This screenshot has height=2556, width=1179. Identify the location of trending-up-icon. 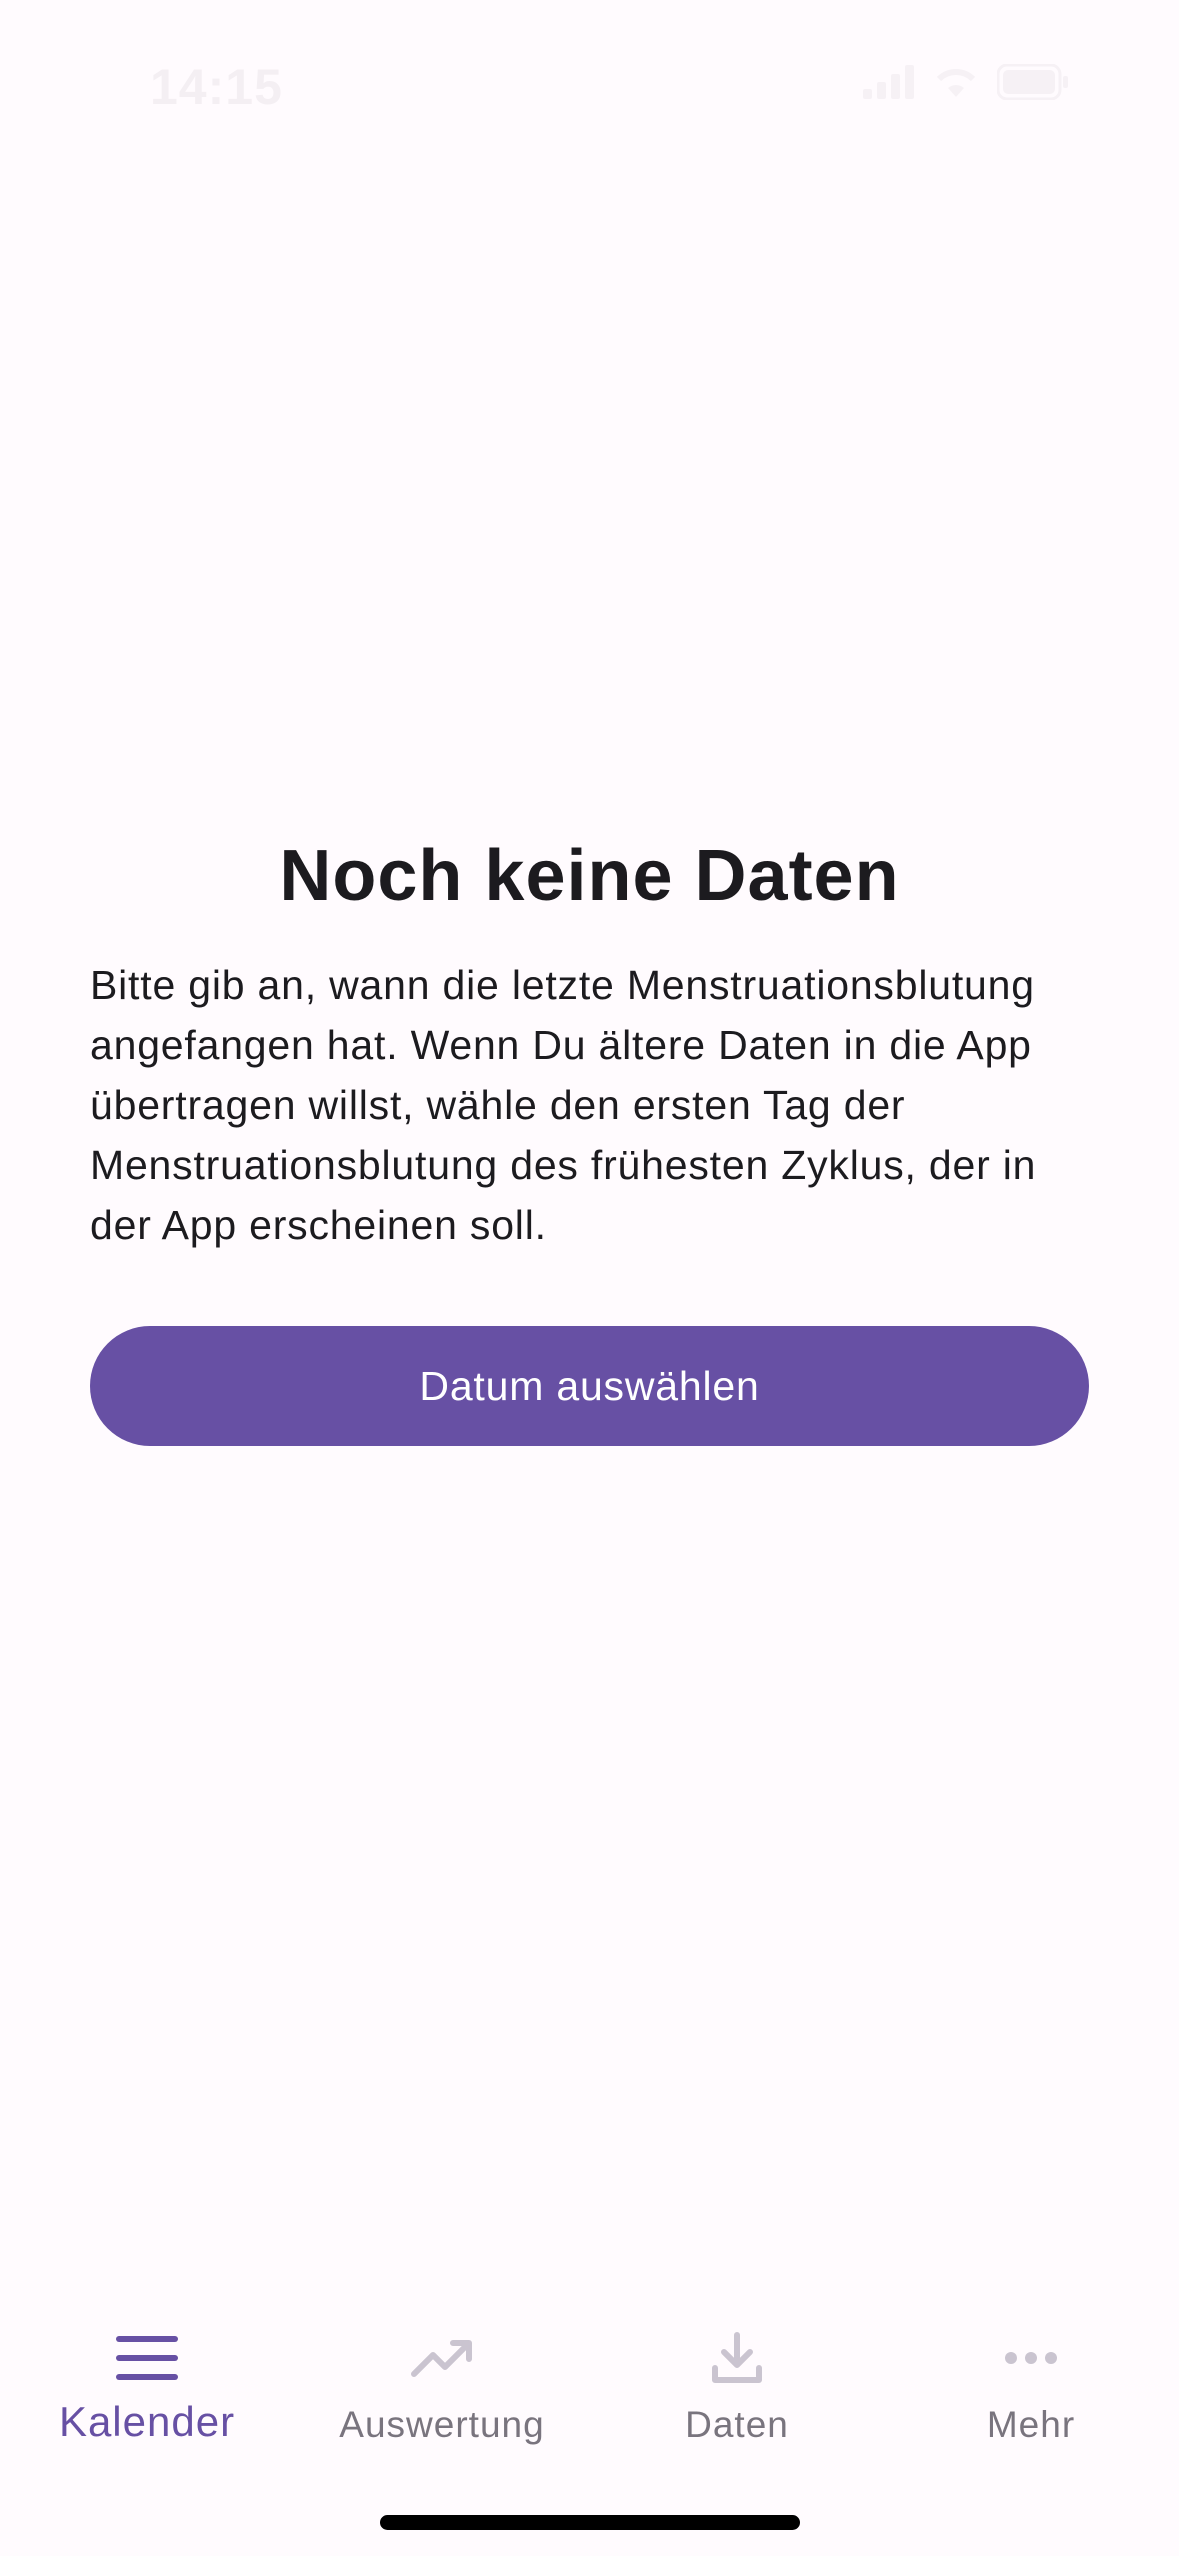
(442, 2358).